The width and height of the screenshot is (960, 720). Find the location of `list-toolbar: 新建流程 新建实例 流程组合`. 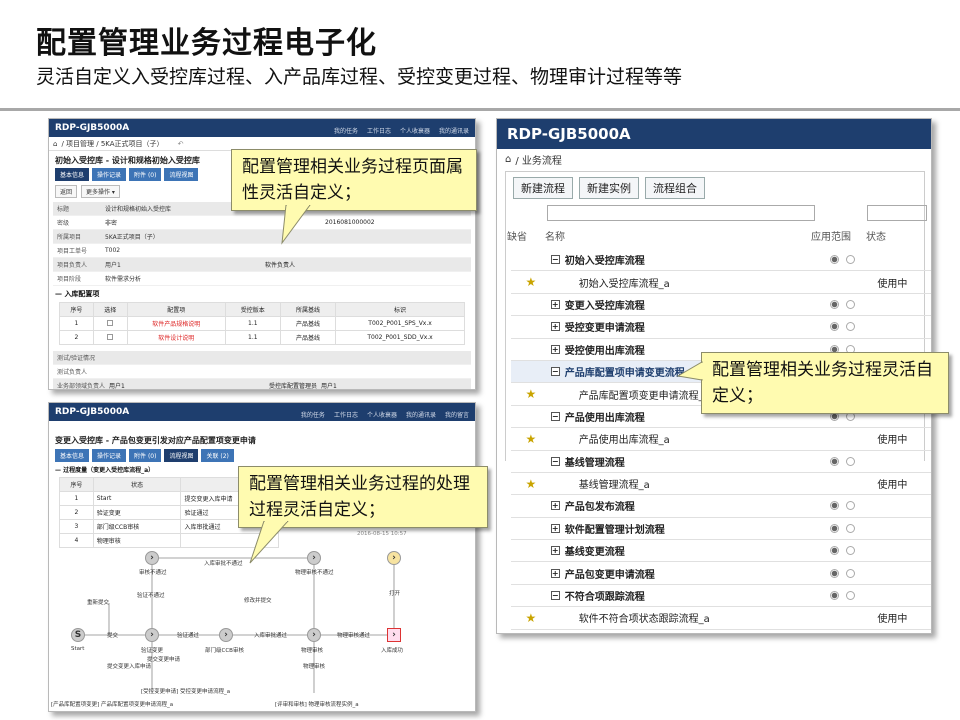

list-toolbar: 新建流程 新建实例 流程组合 is located at coordinates (609, 188).